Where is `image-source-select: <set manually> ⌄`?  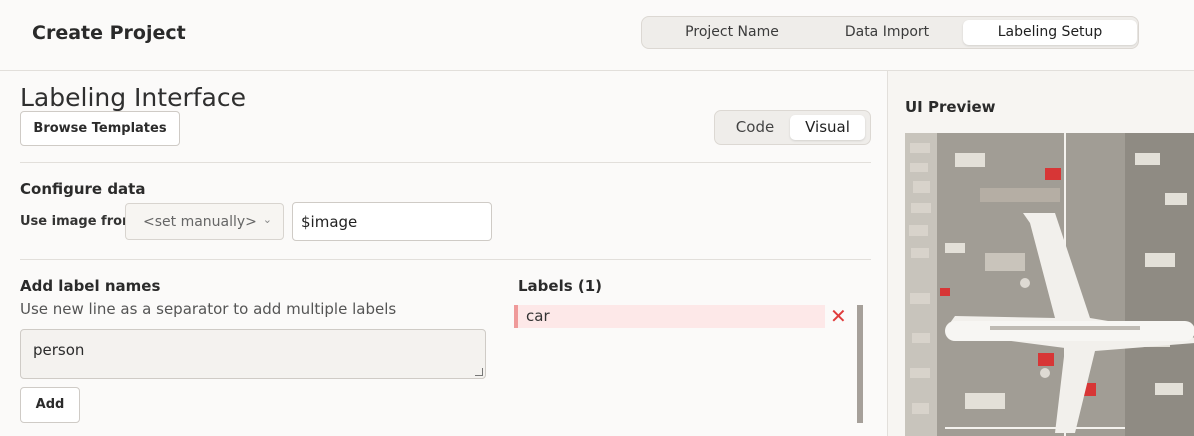 image-source-select: <set manually> ⌄ is located at coordinates (204, 221).